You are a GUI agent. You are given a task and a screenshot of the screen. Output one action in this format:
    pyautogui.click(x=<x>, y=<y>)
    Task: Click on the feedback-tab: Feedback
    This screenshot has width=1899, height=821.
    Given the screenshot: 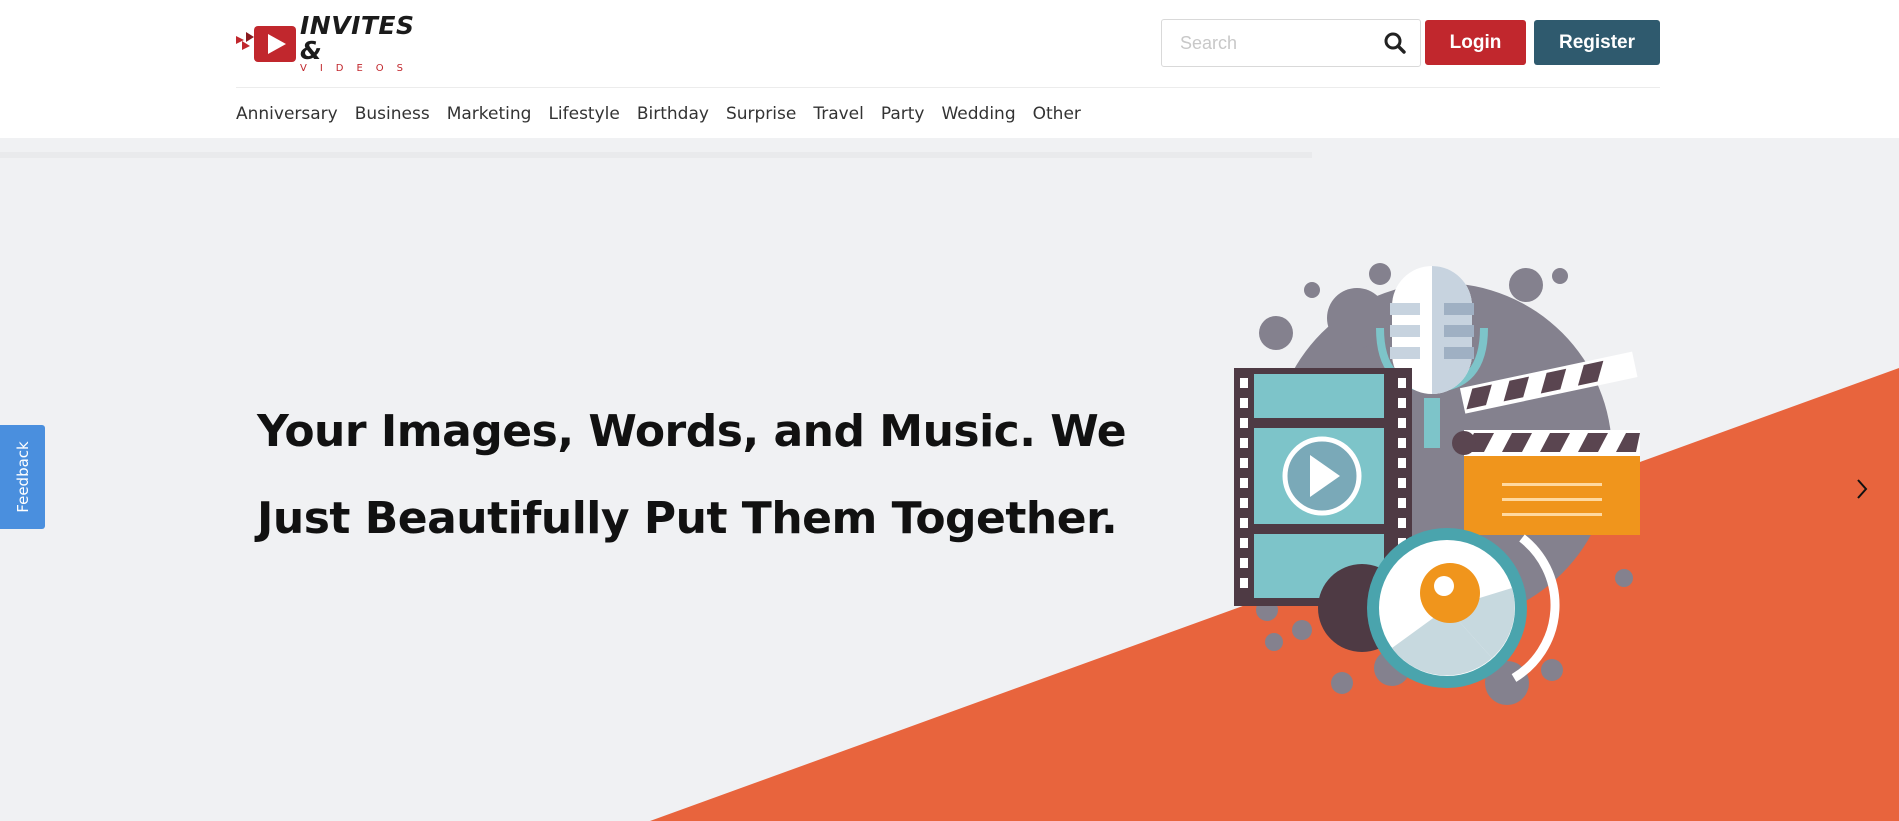 What is the action you would take?
    pyautogui.click(x=22, y=477)
    